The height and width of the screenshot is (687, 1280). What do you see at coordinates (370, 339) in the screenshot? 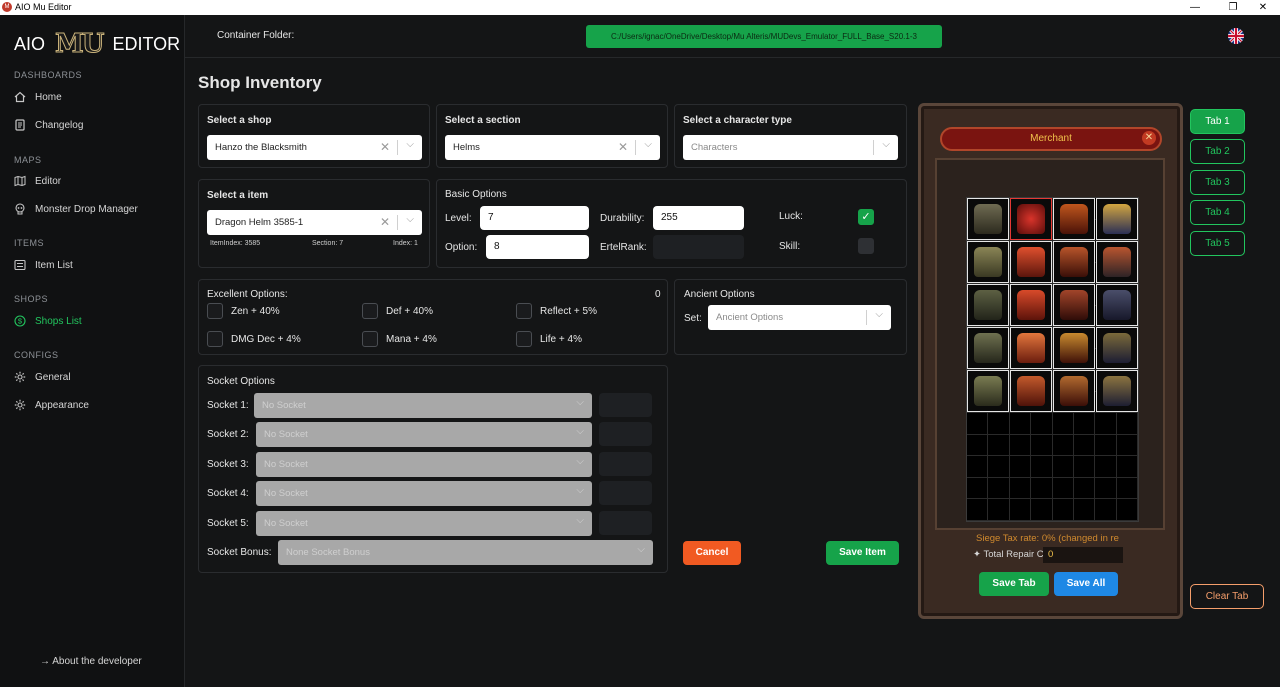
I see `mana-checkbox` at bounding box center [370, 339].